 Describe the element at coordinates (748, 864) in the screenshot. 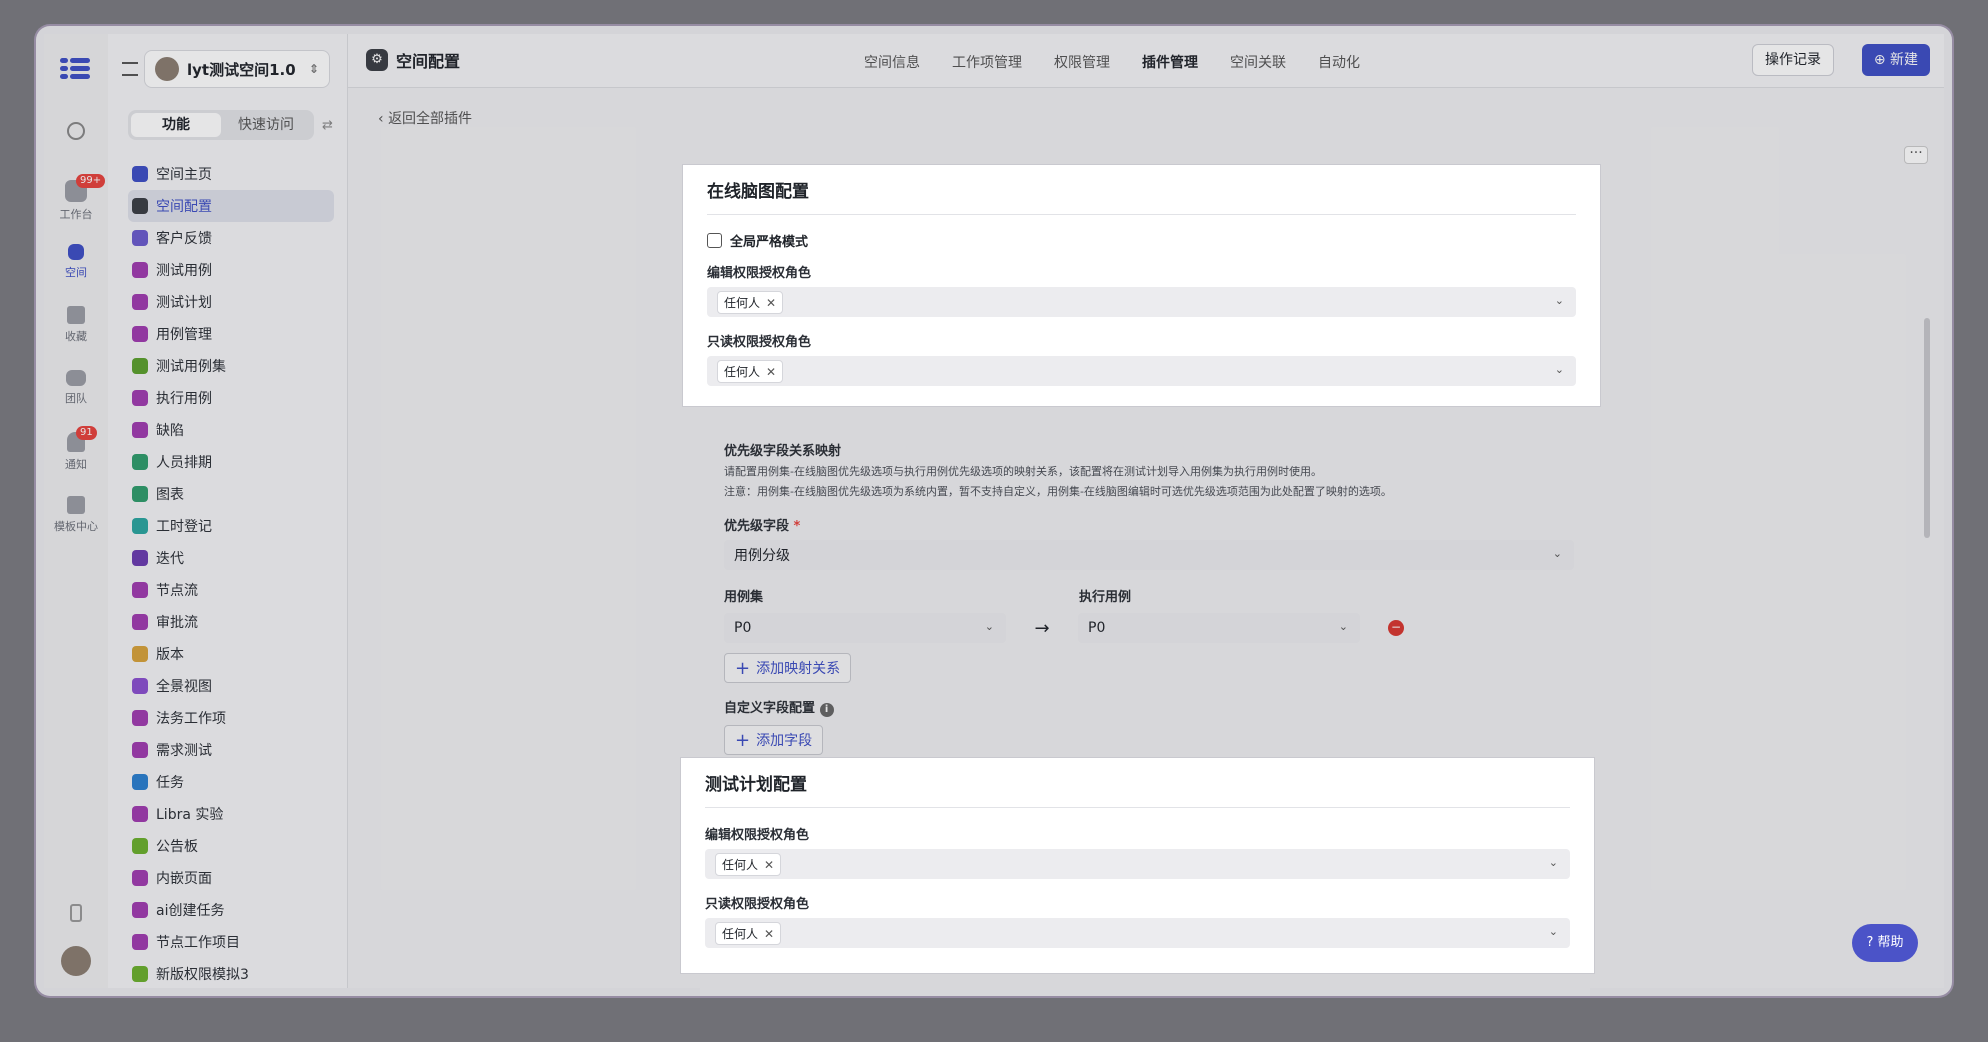

I see `role-tag: 任何人 ✕` at that location.